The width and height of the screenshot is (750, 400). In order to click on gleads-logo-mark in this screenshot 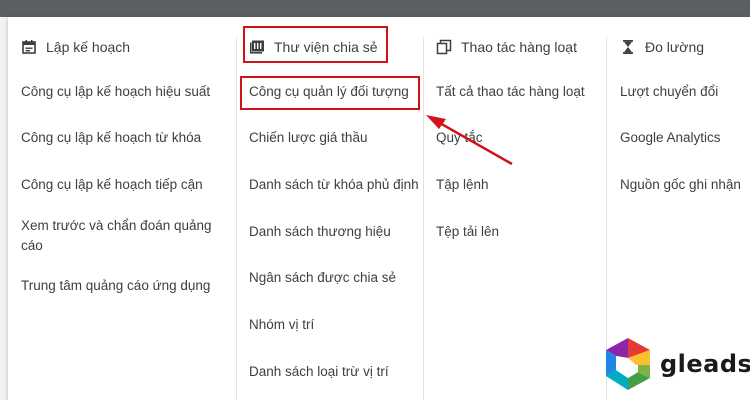, I will do `click(628, 364)`.